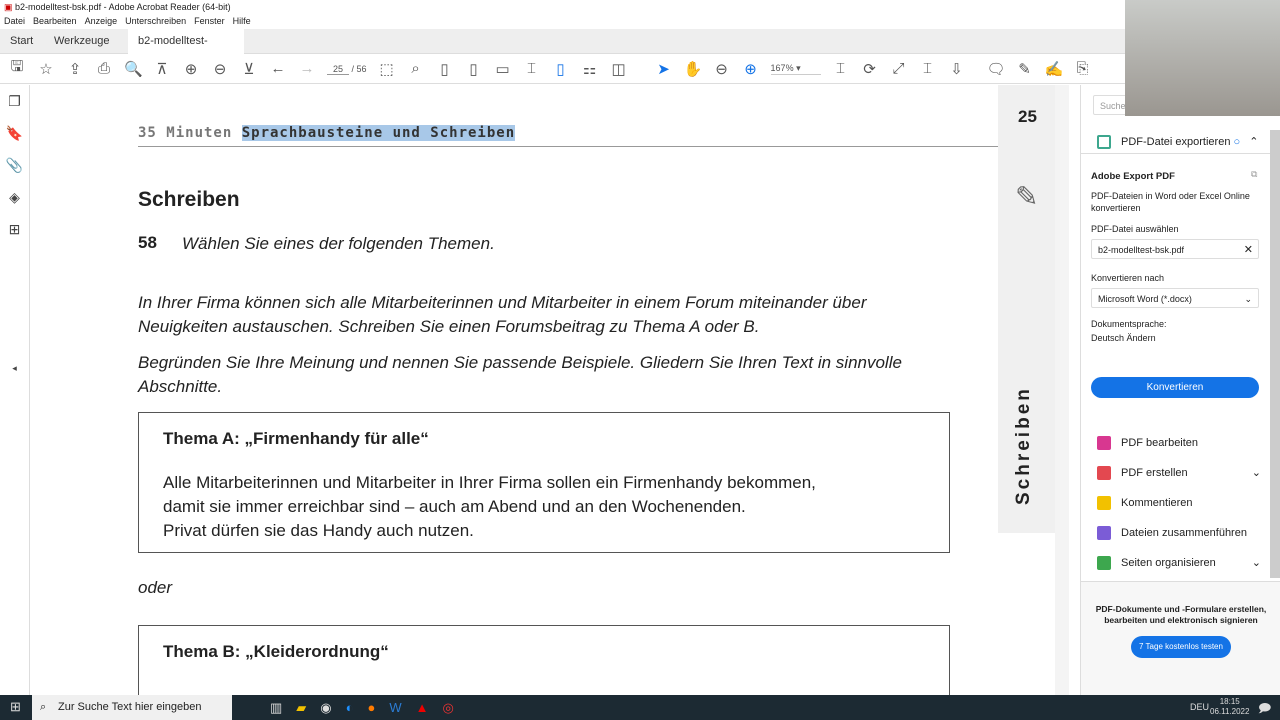 The height and width of the screenshot is (720, 1280). What do you see at coordinates (1129, 324) in the screenshot?
I see `language-label: Dokumentsprache:` at bounding box center [1129, 324].